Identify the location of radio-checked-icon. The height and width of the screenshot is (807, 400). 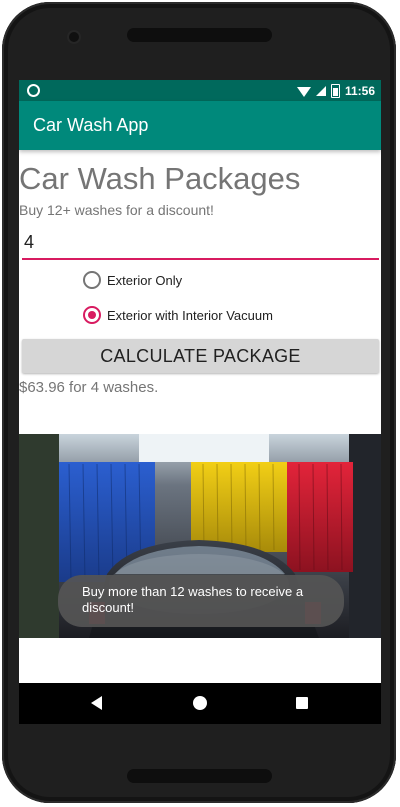
(92, 315).